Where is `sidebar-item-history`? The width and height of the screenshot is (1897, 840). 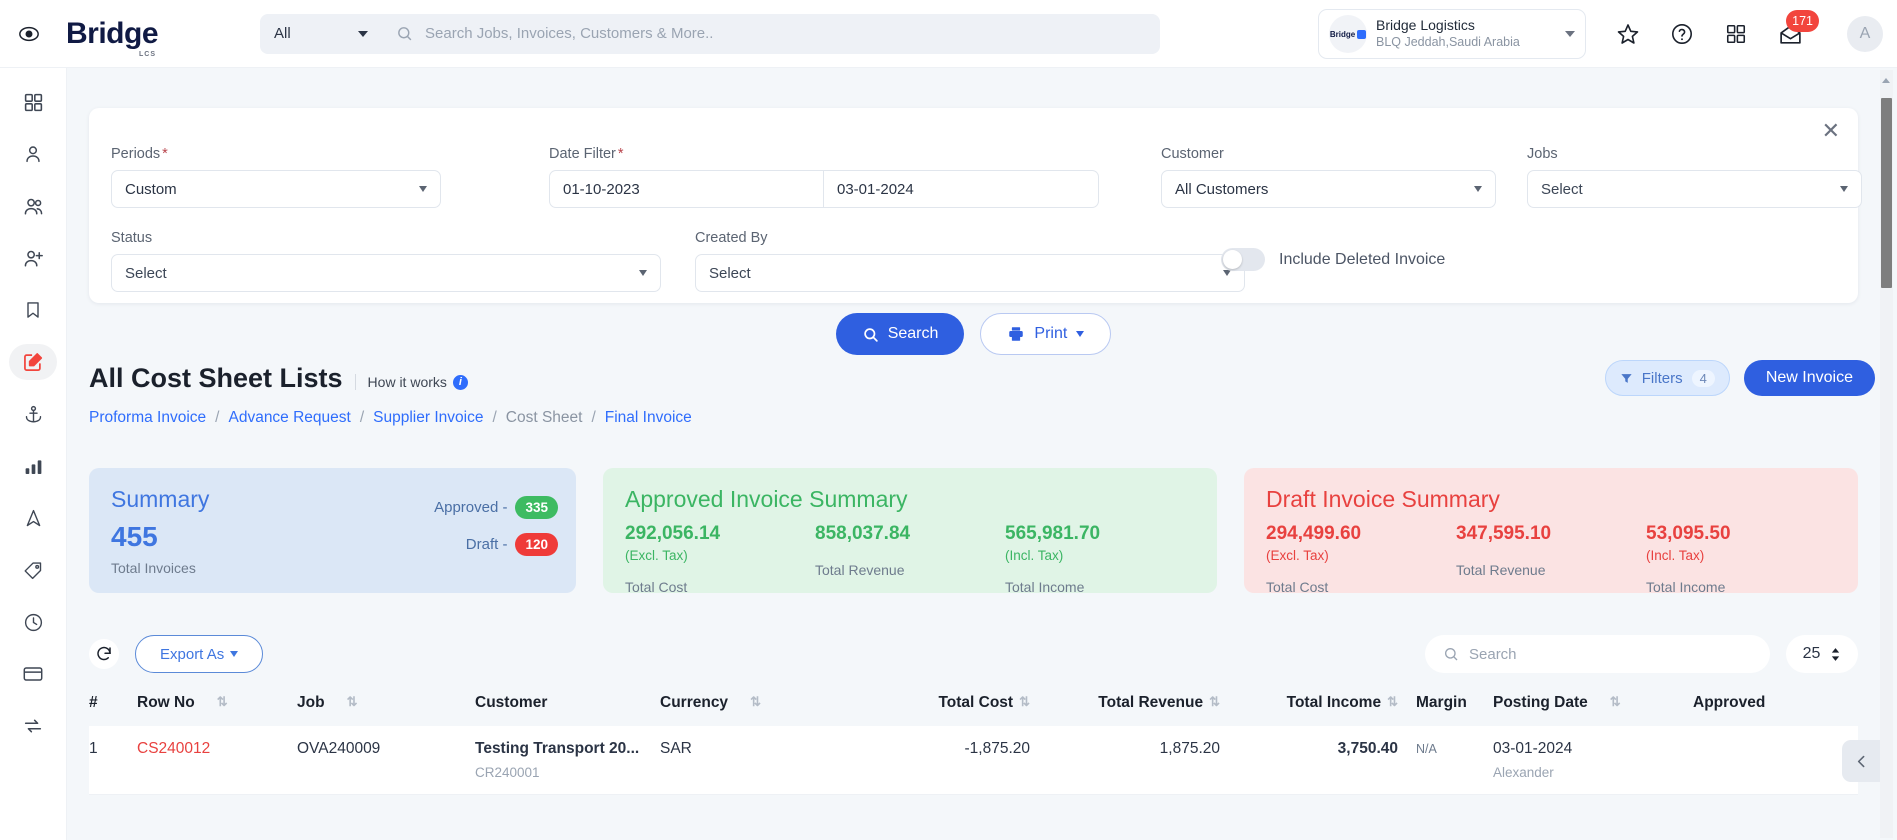
sidebar-item-history is located at coordinates (33, 622).